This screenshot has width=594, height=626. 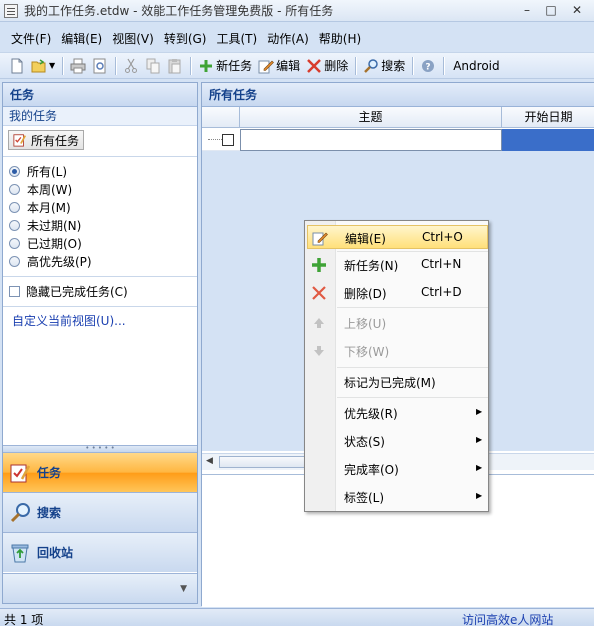 I want to click on filter-label: 本月(M), so click(x=49, y=207).